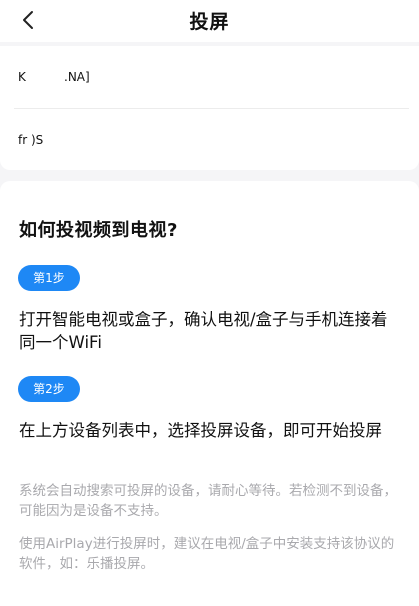  Describe the element at coordinates (209, 140) in the screenshot. I see `device-item: fr )S` at that location.